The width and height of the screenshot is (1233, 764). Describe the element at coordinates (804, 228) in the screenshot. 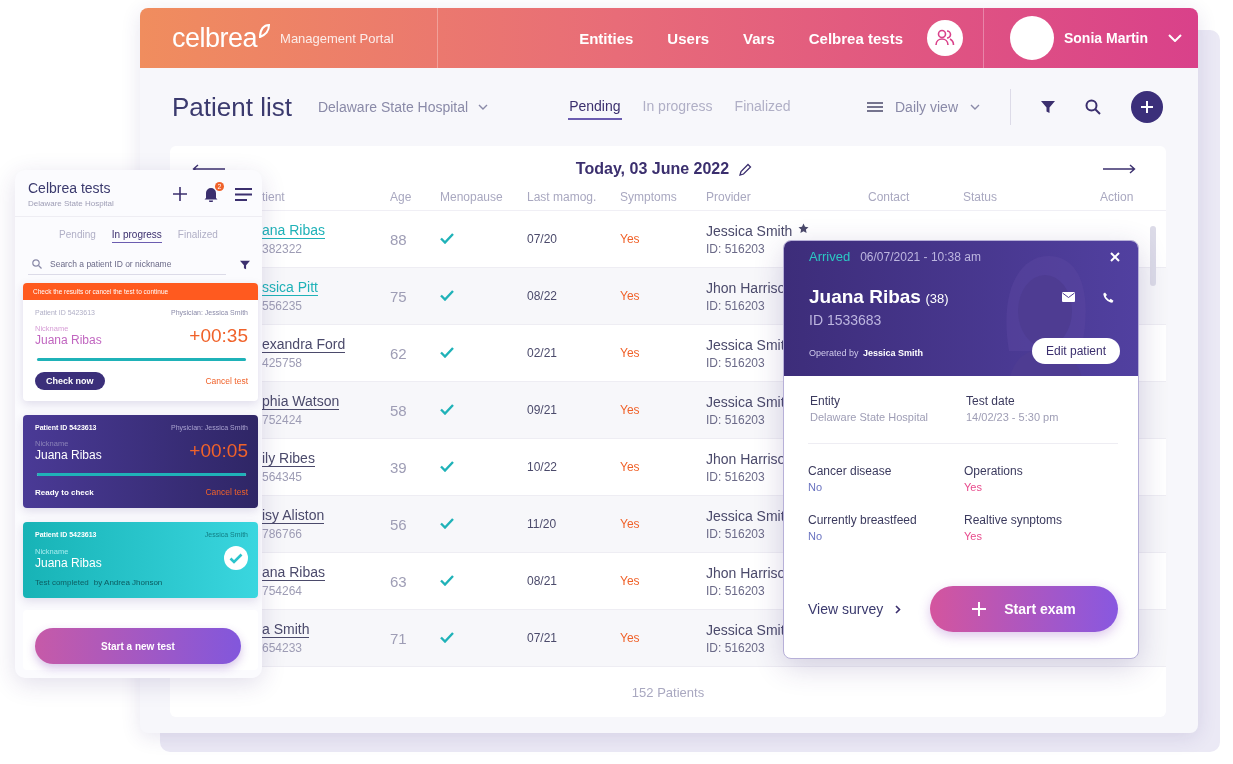

I see `star-icon` at that location.